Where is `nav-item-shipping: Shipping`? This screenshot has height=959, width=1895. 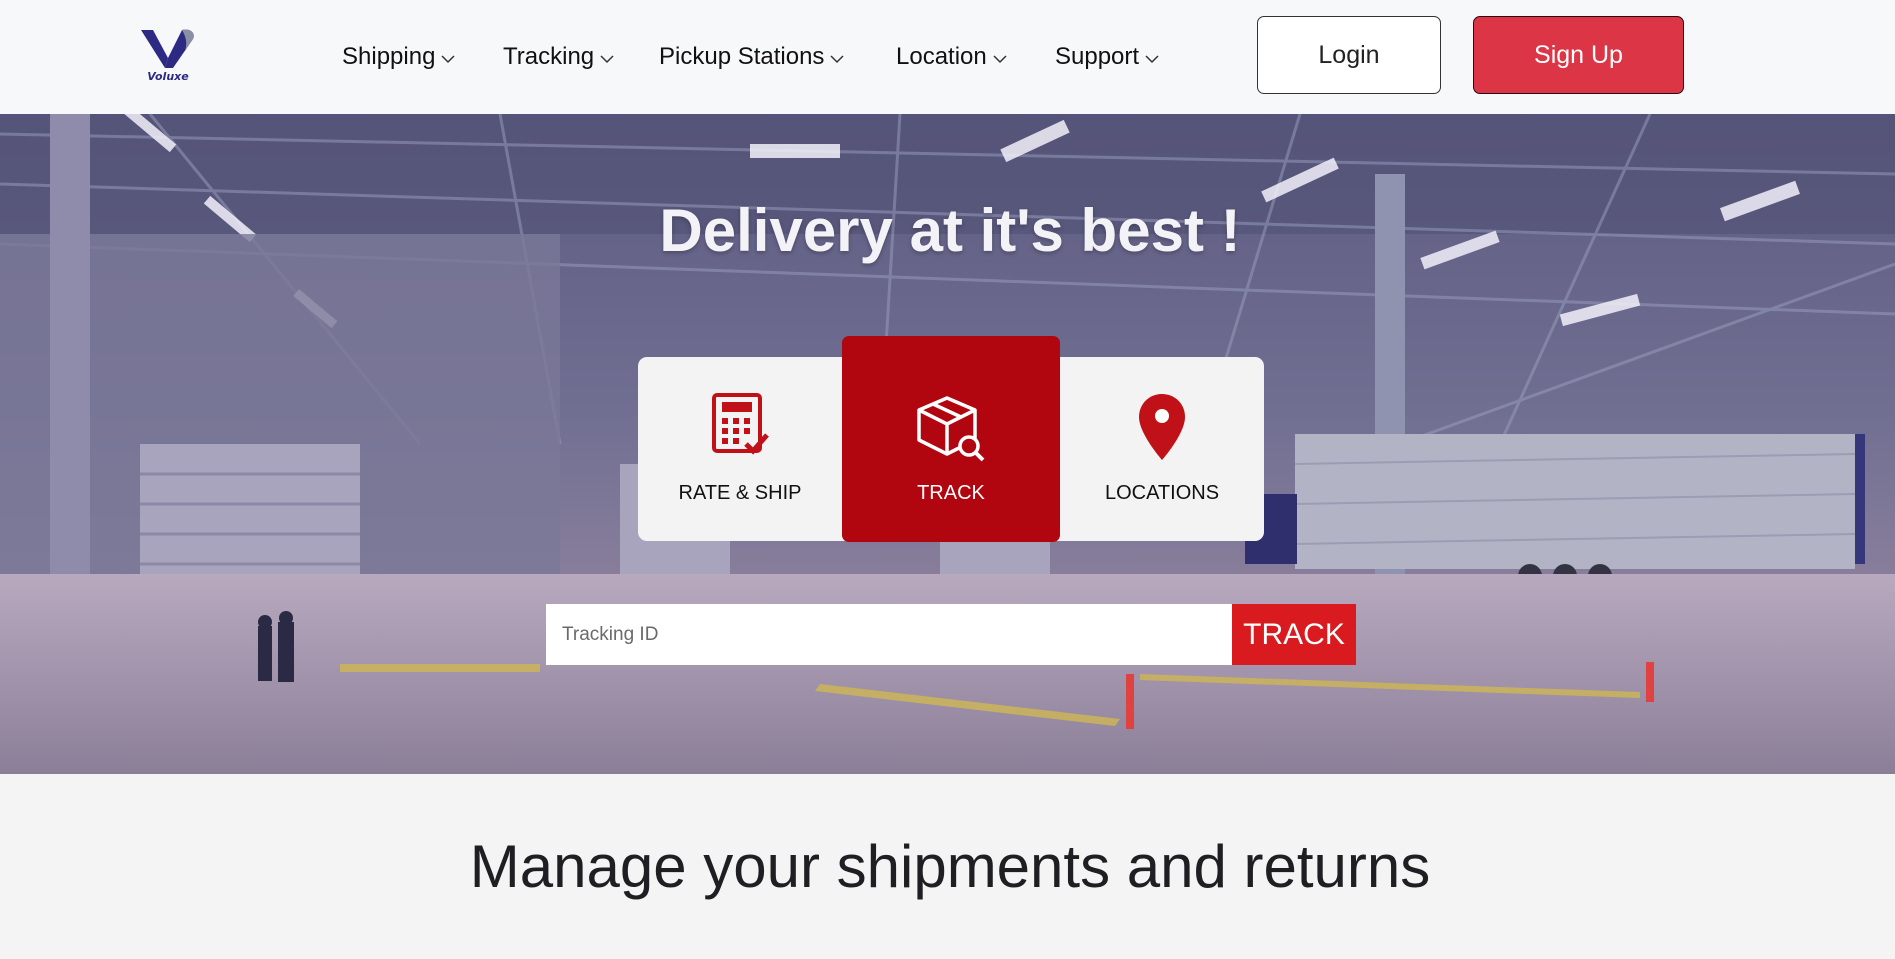
nav-item-shipping: Shipping is located at coordinates (398, 57).